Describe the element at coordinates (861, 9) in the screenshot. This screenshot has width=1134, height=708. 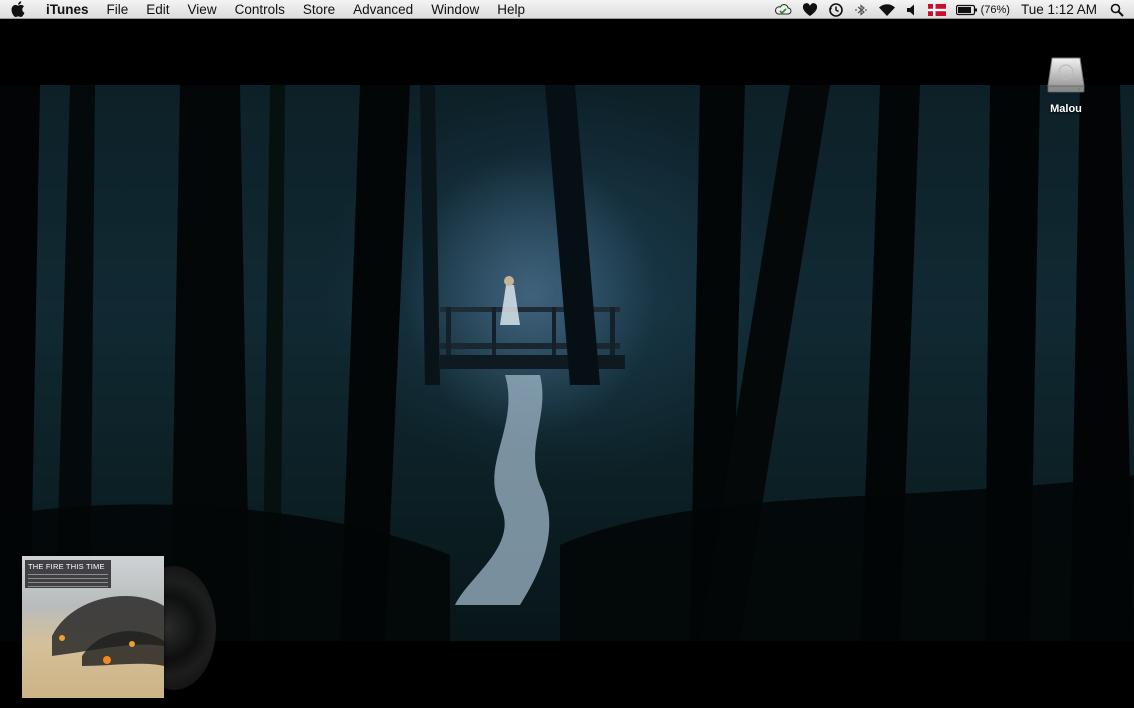
I see `bluetooth-icon` at that location.